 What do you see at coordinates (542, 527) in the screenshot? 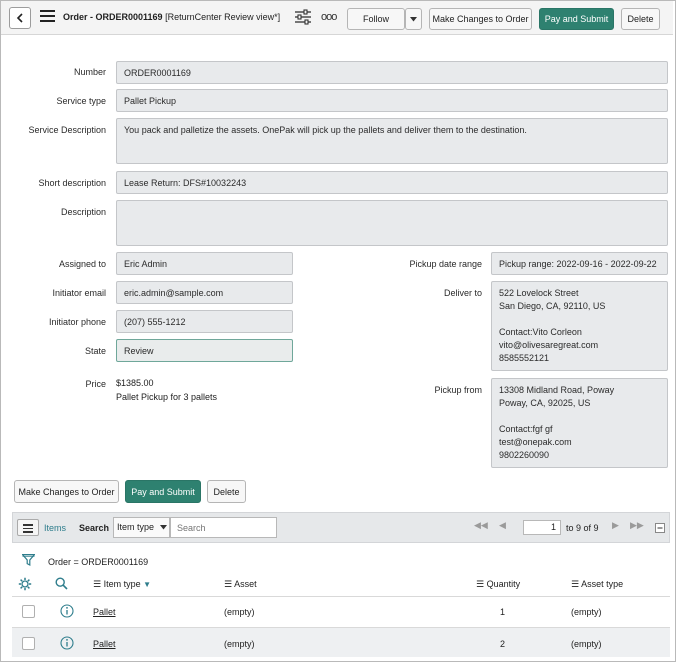
I see `page-number-input: 1` at bounding box center [542, 527].